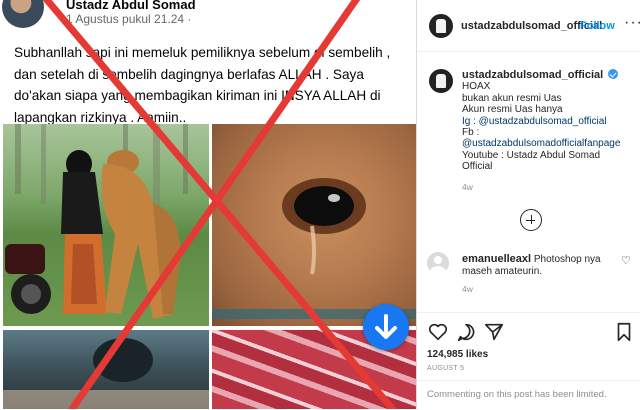 This screenshot has width=640, height=410. What do you see at coordinates (612, 74) in the screenshot?
I see `verified-badge-icon` at bounding box center [612, 74].